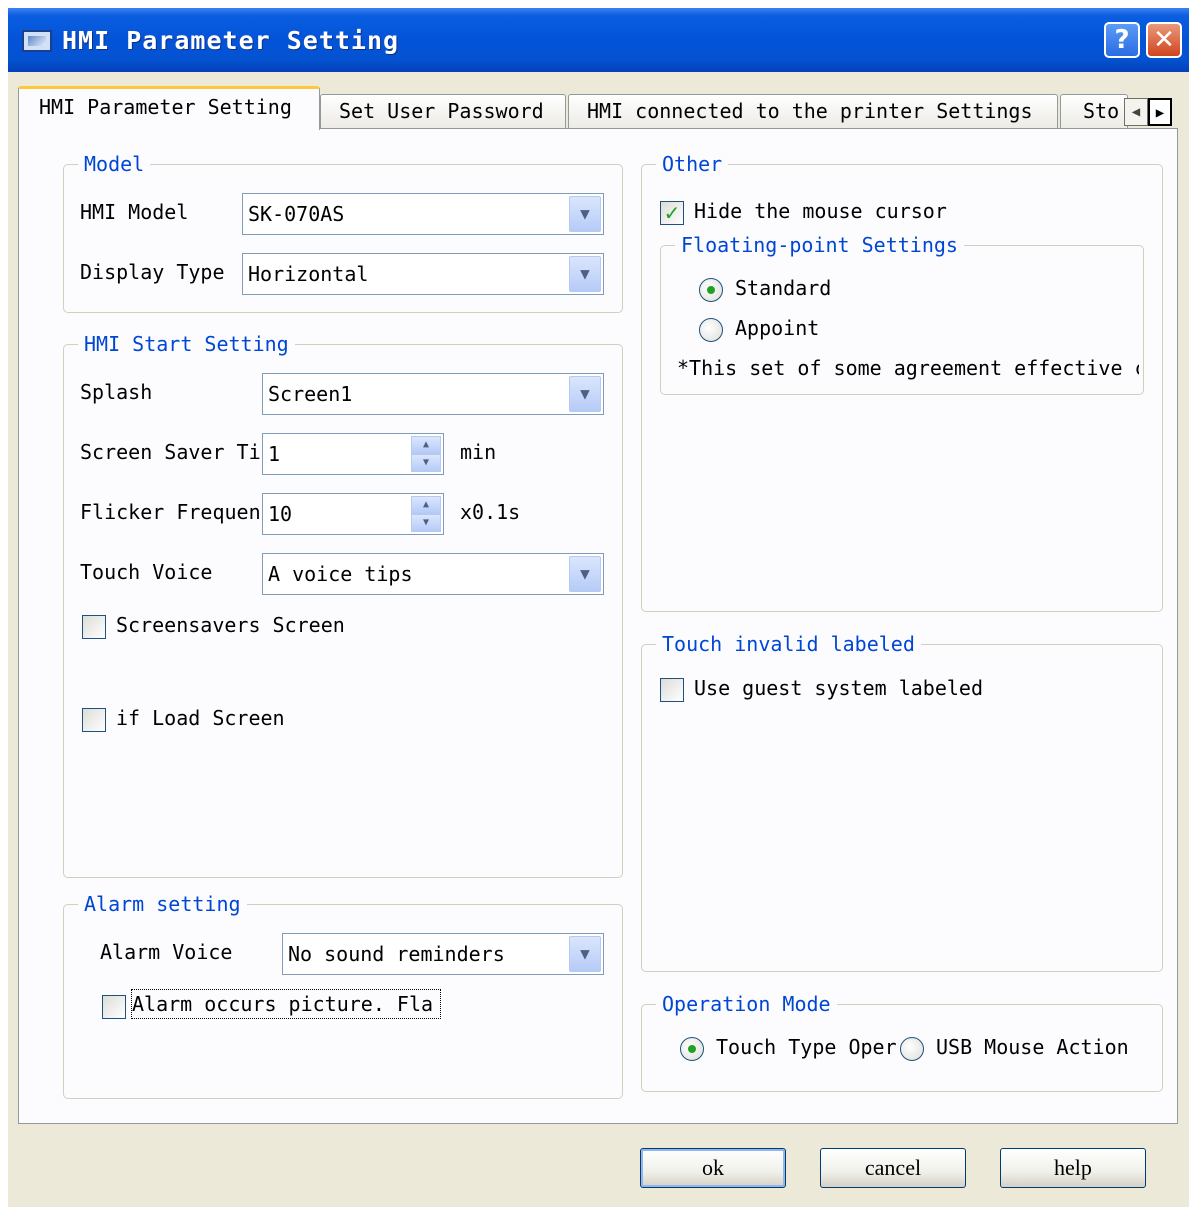 The image size is (1189, 1207). I want to click on app-icon, so click(37, 41).